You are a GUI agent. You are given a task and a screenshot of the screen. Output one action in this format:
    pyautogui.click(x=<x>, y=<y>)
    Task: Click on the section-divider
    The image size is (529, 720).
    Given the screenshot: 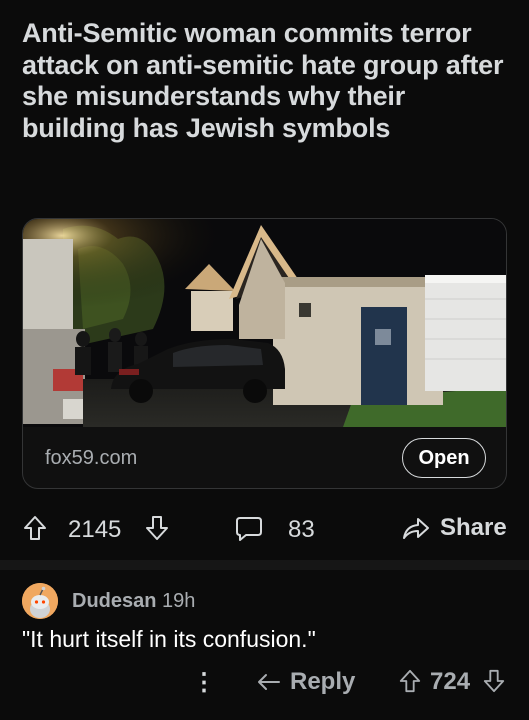 What is the action you would take?
    pyautogui.click(x=264, y=565)
    